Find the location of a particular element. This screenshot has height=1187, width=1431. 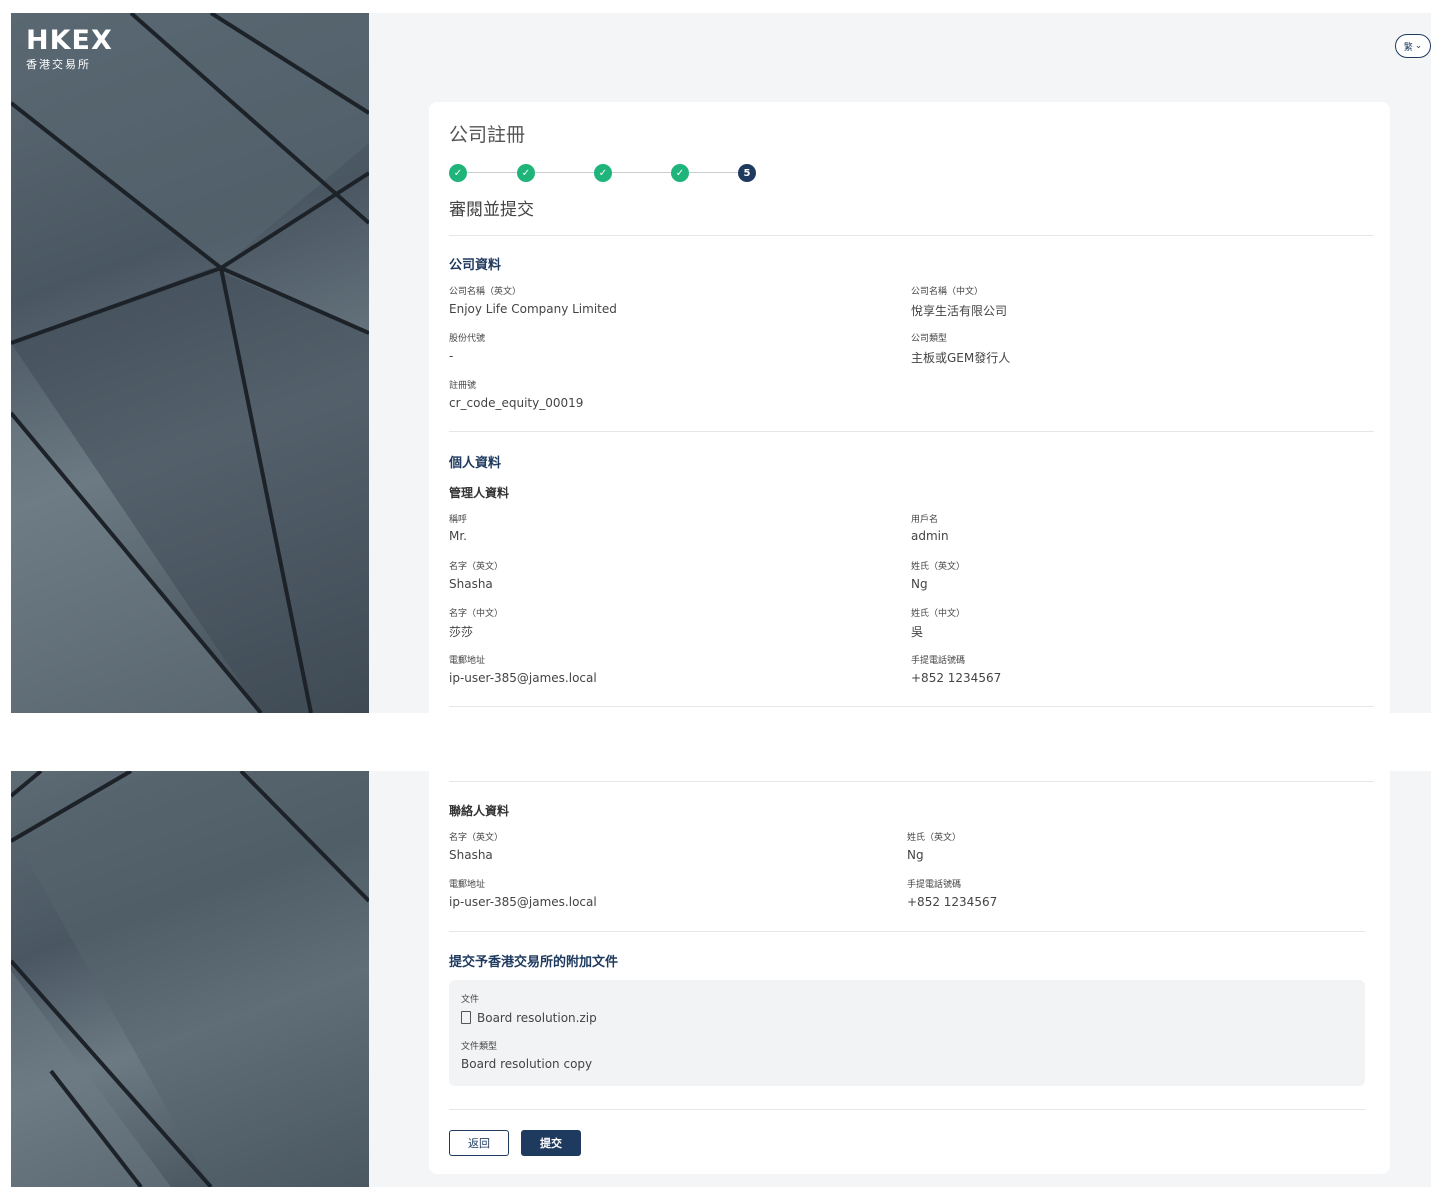

side-banner: HKEX 香港交易所 is located at coordinates (190, 363).